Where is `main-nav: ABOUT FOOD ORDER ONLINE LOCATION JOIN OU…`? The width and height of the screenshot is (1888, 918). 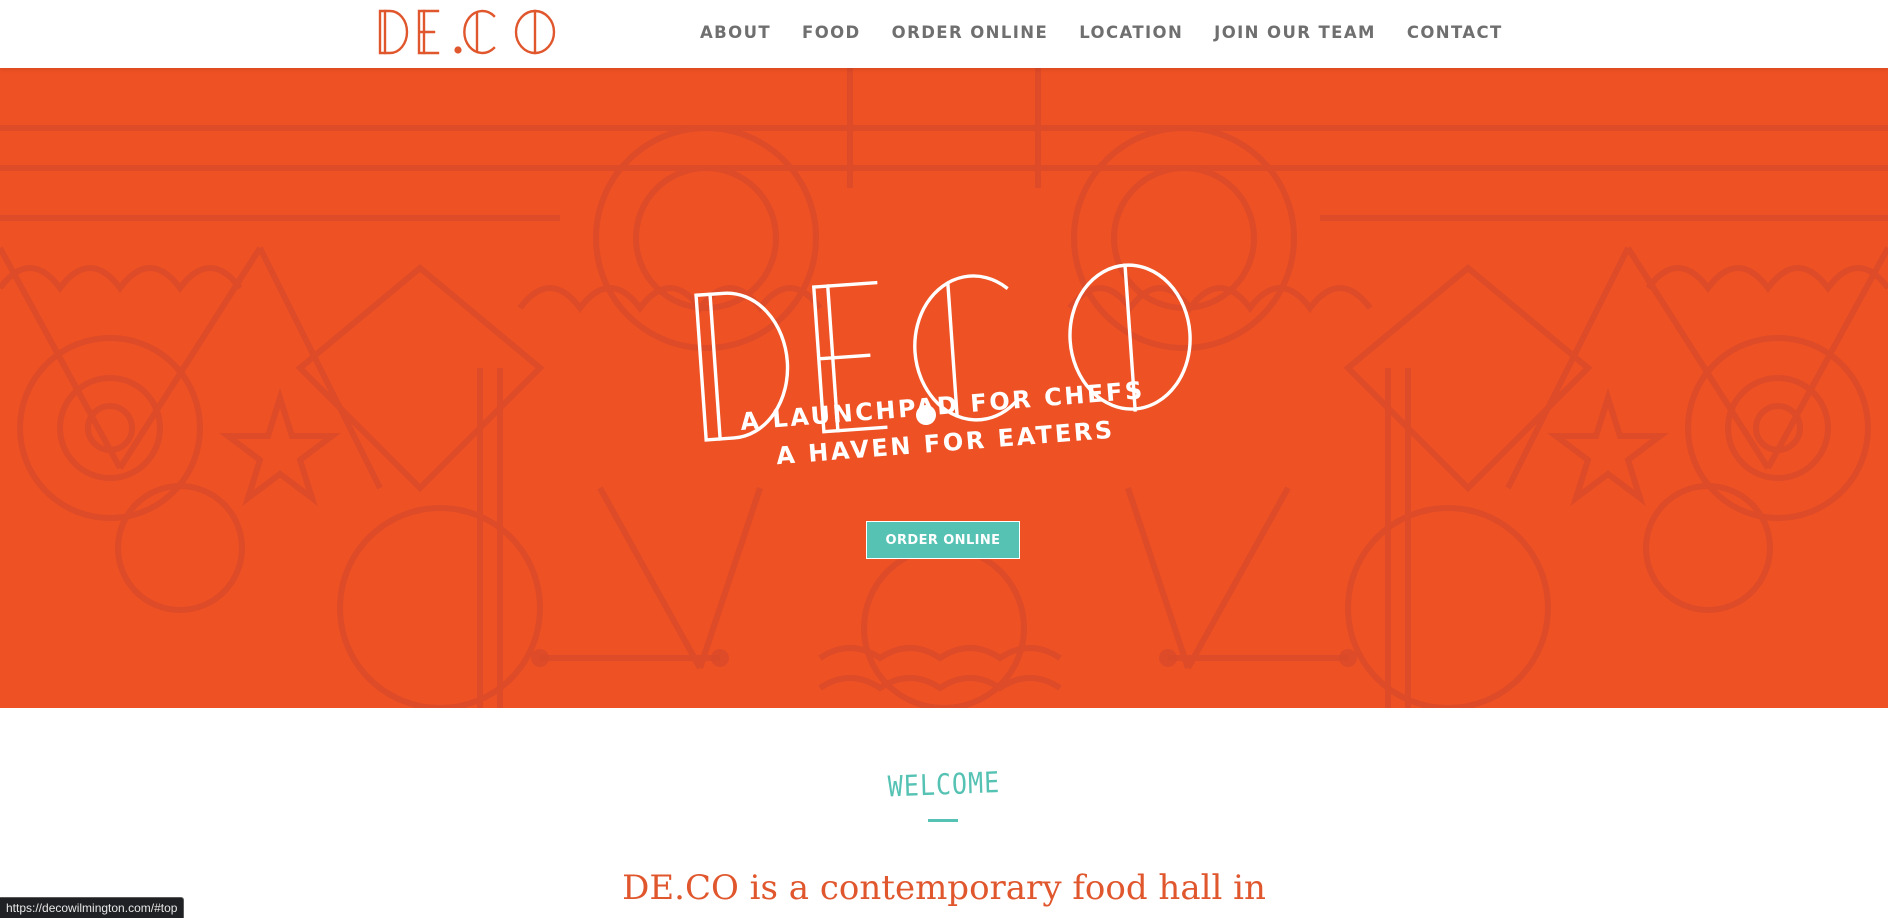 main-nav: ABOUT FOOD ORDER ONLINE LOCATION JOIN OU… is located at coordinates (1101, 32).